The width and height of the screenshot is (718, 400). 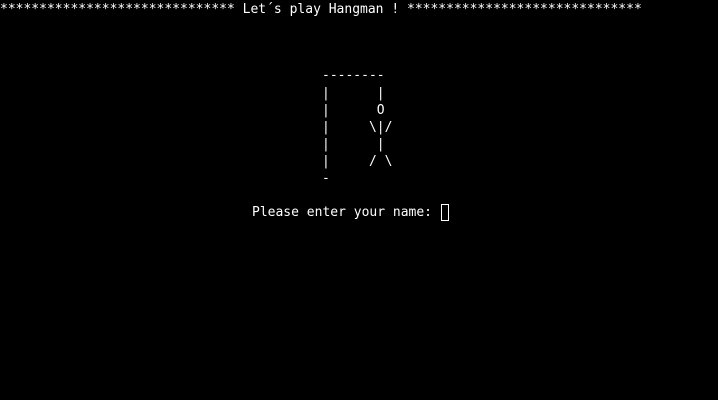 I want to click on gallows-line-1: --------, so click(x=353, y=75).